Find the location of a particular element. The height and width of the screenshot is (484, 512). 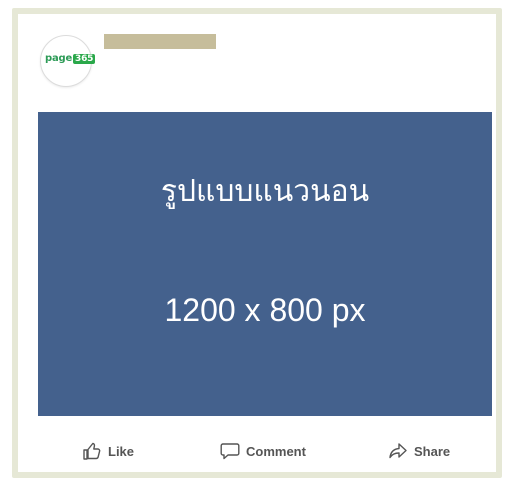

thumbs-up-icon is located at coordinates (92, 451).